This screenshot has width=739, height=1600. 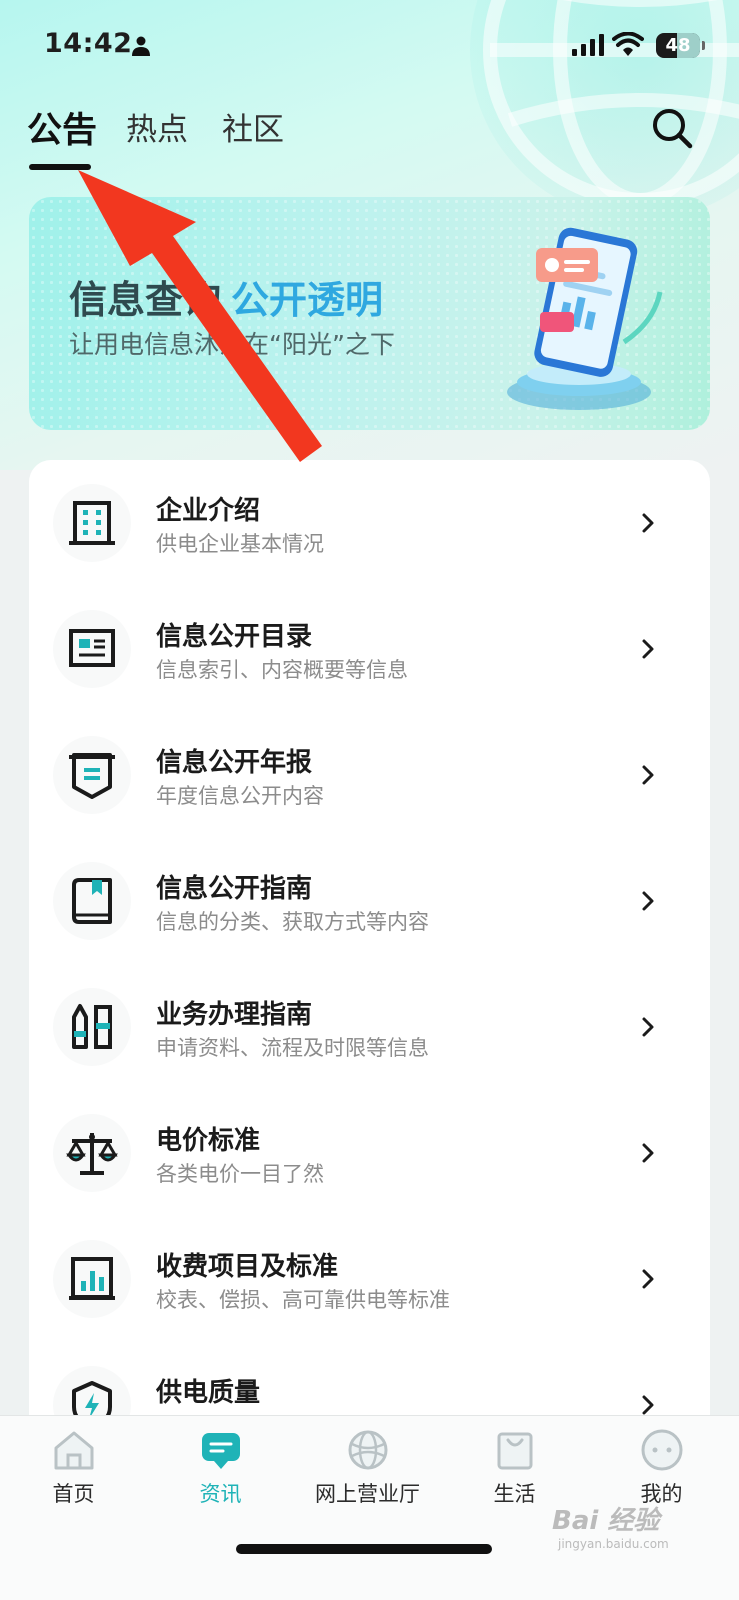 What do you see at coordinates (672, 128) in the screenshot?
I see `search-icon` at bounding box center [672, 128].